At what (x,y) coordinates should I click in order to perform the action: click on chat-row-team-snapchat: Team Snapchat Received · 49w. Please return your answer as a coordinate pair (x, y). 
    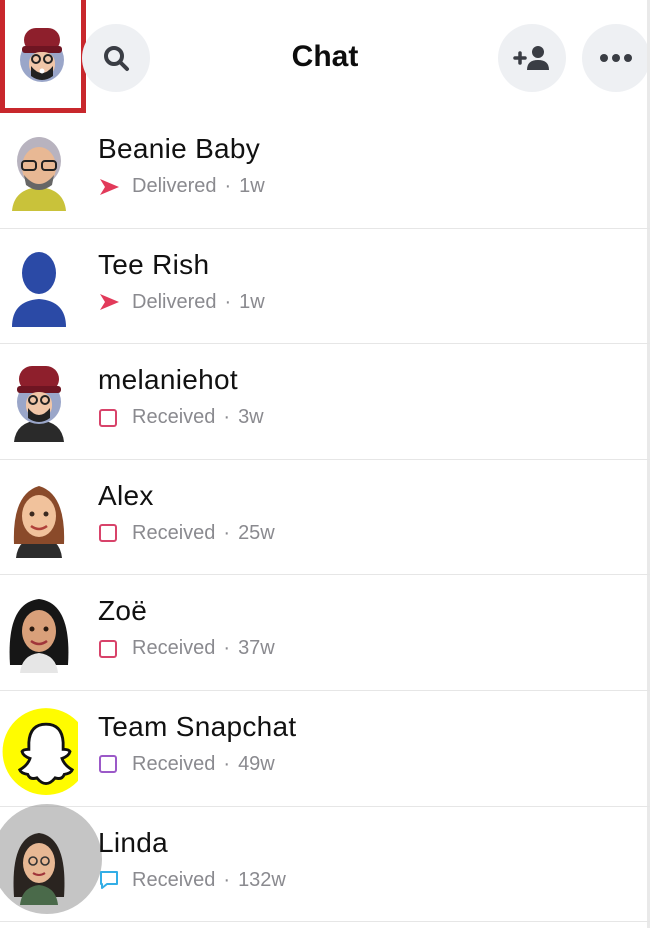
    Looking at the image, I should click on (325, 749).